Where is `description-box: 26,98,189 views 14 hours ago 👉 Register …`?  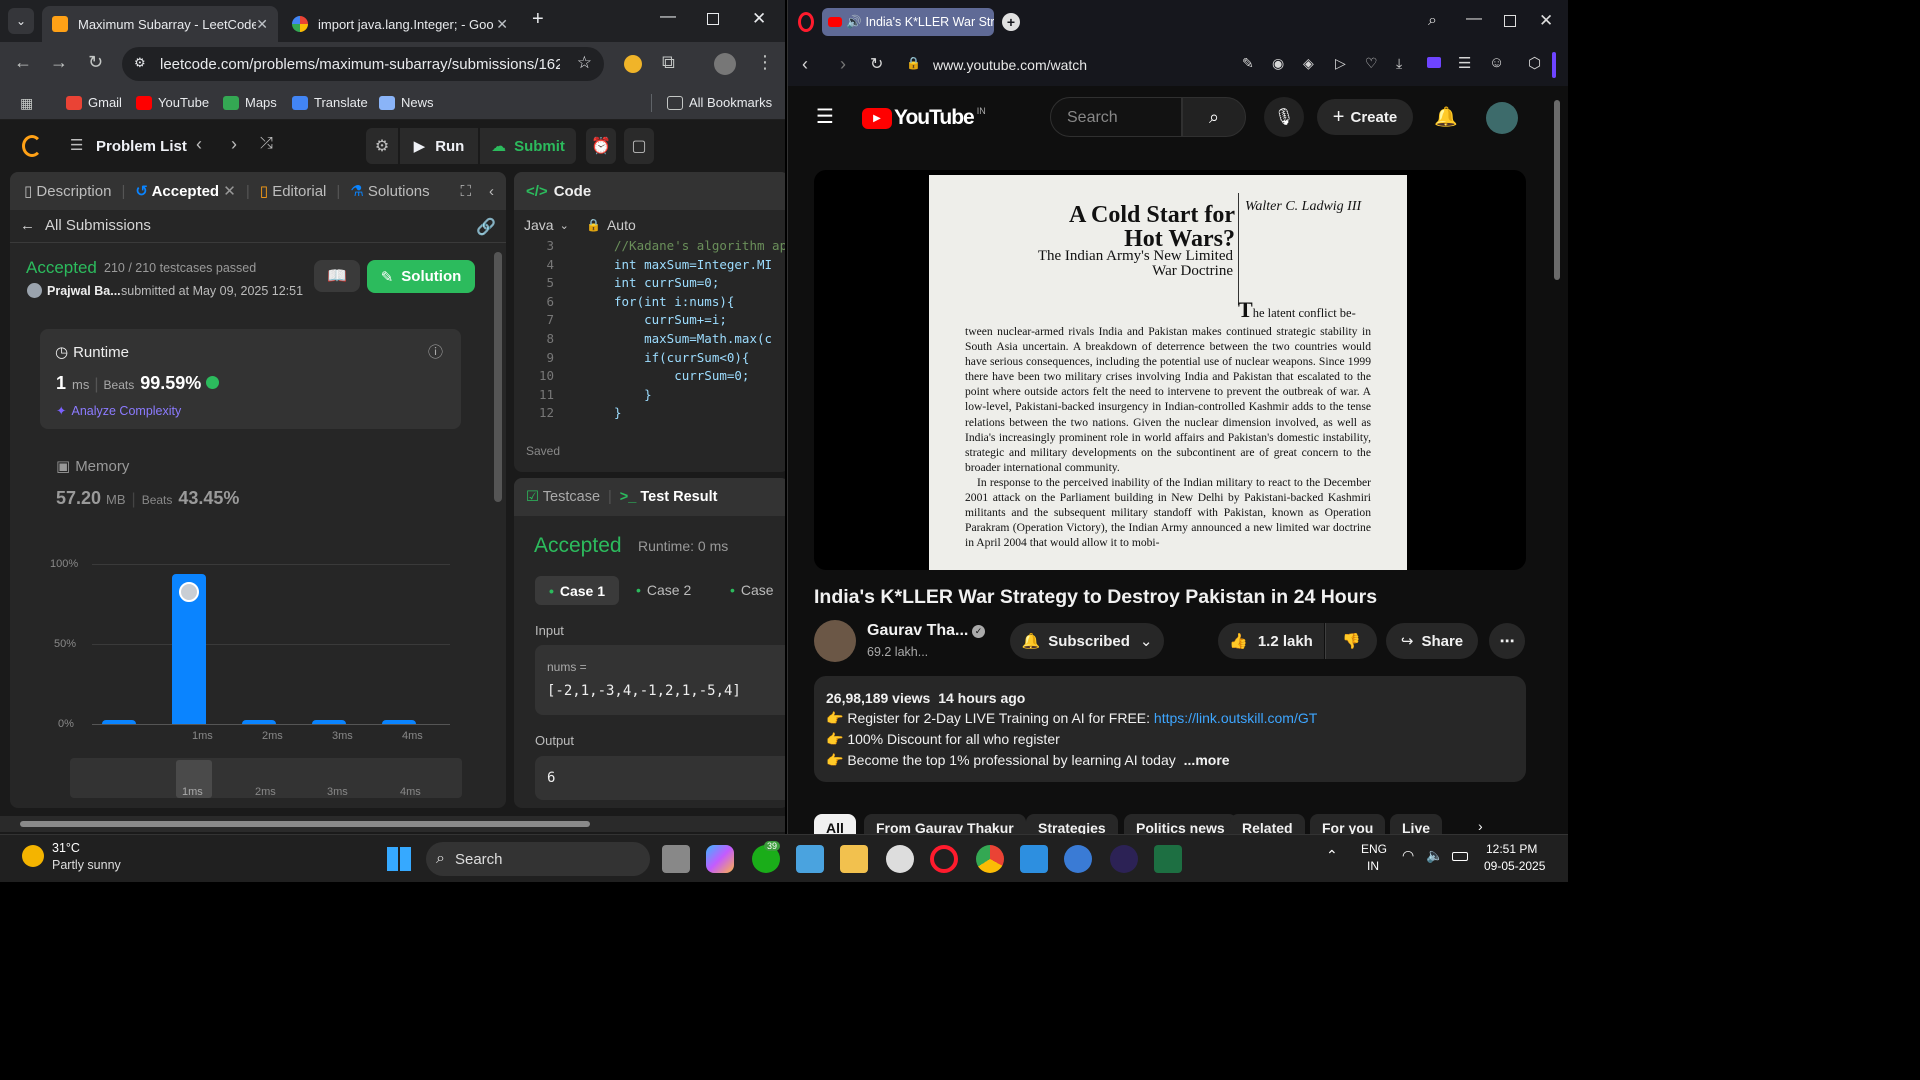 description-box: 26,98,189 views 14 hours ago 👉 Register … is located at coordinates (1170, 729).